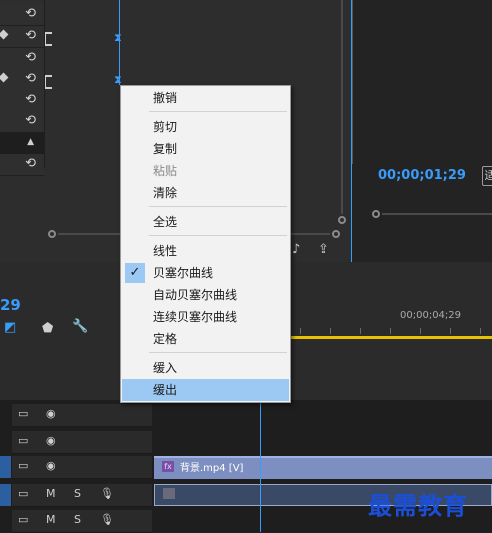 Image resolution: width=492 pixels, height=533 pixels. Describe the element at coordinates (135, 273) in the screenshot. I see `checkmark-icon: ✓` at that location.